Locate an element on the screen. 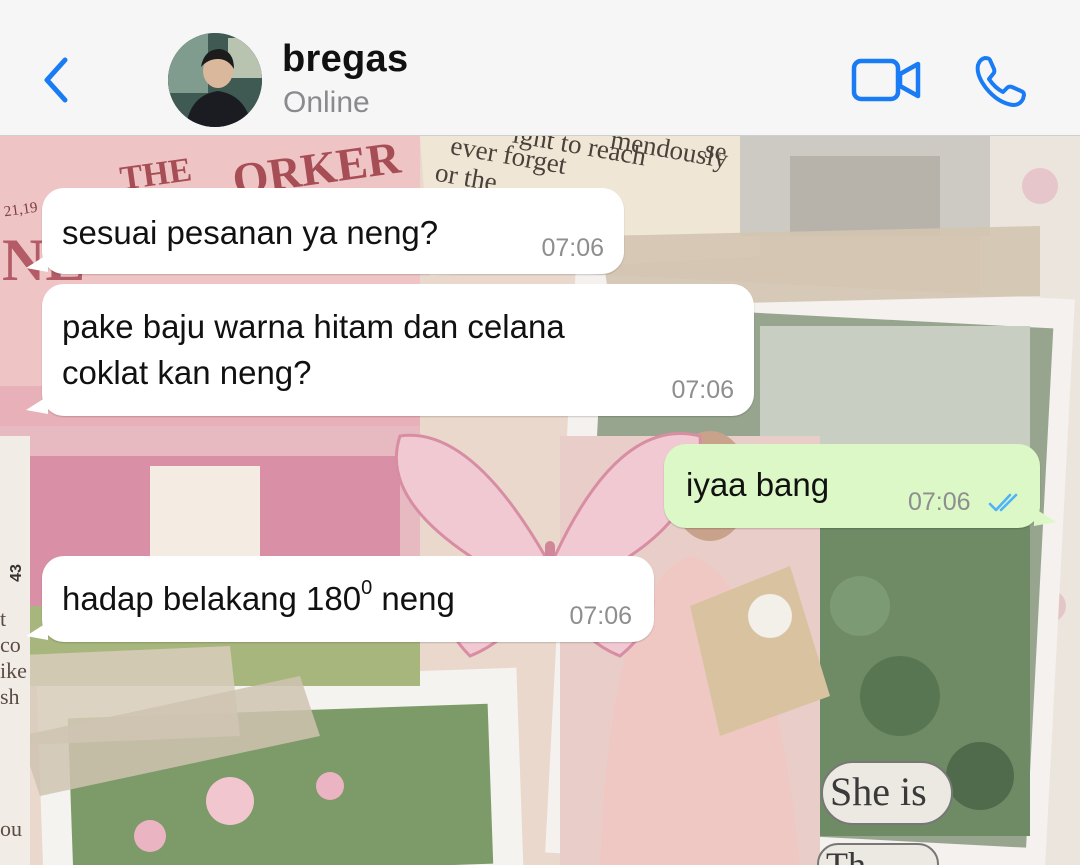 The image size is (1080, 865). wallpaper-page-number: 43 is located at coordinates (16, 573).